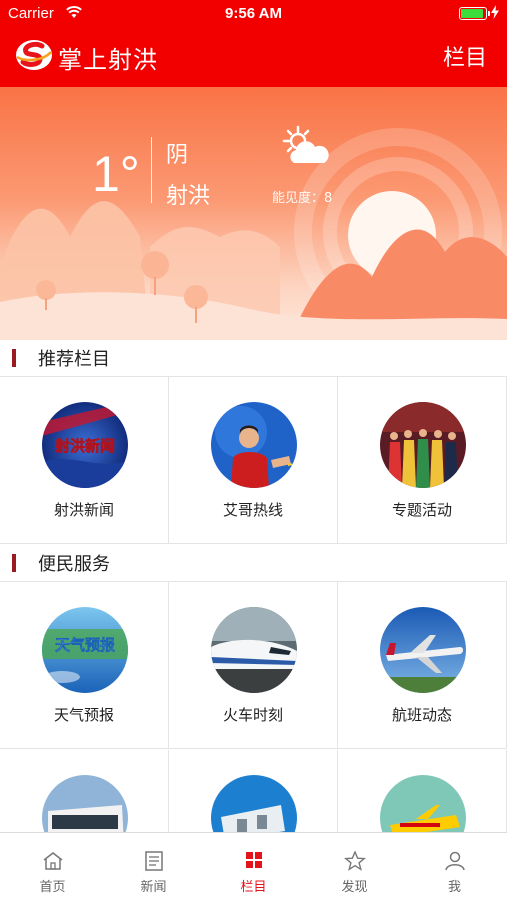 The width and height of the screenshot is (507, 900). Describe the element at coordinates (53, 861) in the screenshot. I see `home-icon` at that location.